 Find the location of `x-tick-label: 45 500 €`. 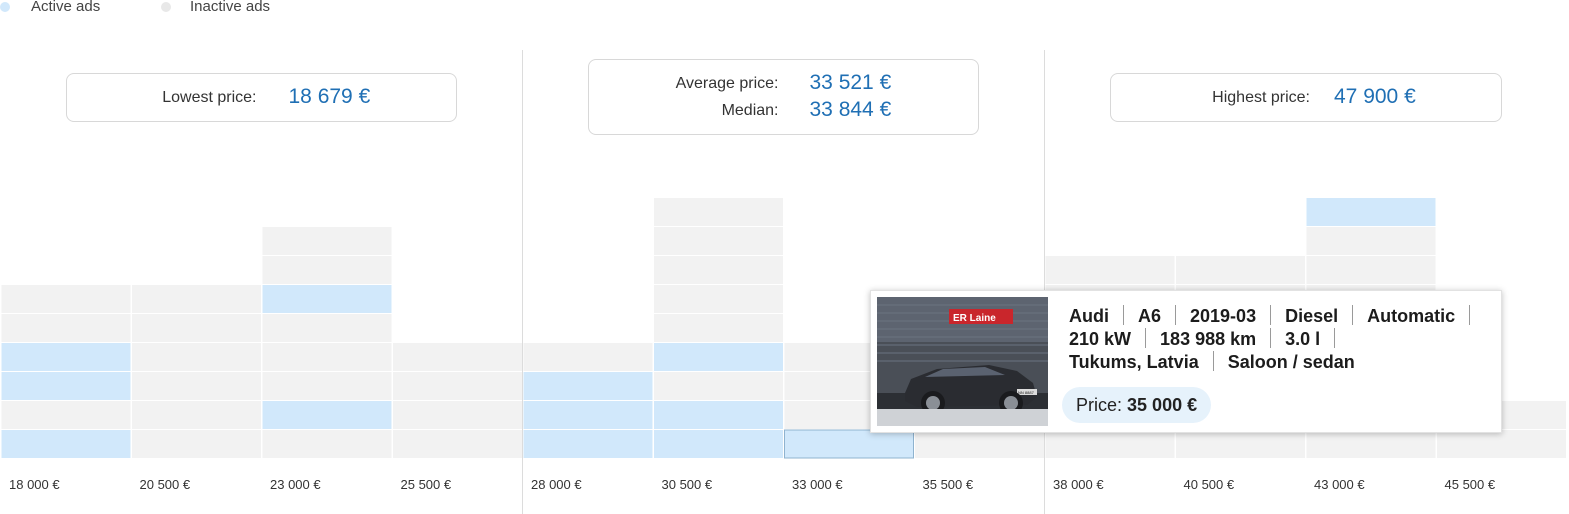

x-tick-label: 45 500 € is located at coordinates (1470, 484).